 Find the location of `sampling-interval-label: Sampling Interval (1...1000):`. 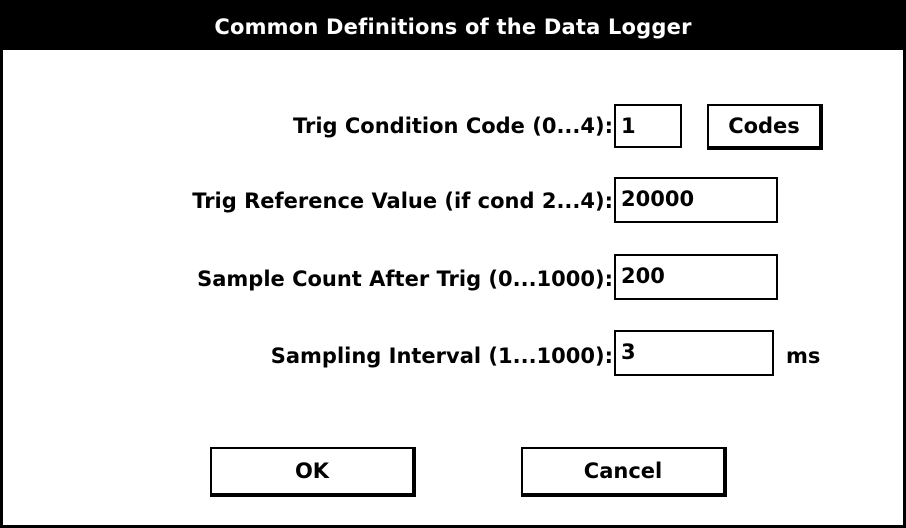

sampling-interval-label: Sampling Interval (1...1000): is located at coordinates (441, 356).